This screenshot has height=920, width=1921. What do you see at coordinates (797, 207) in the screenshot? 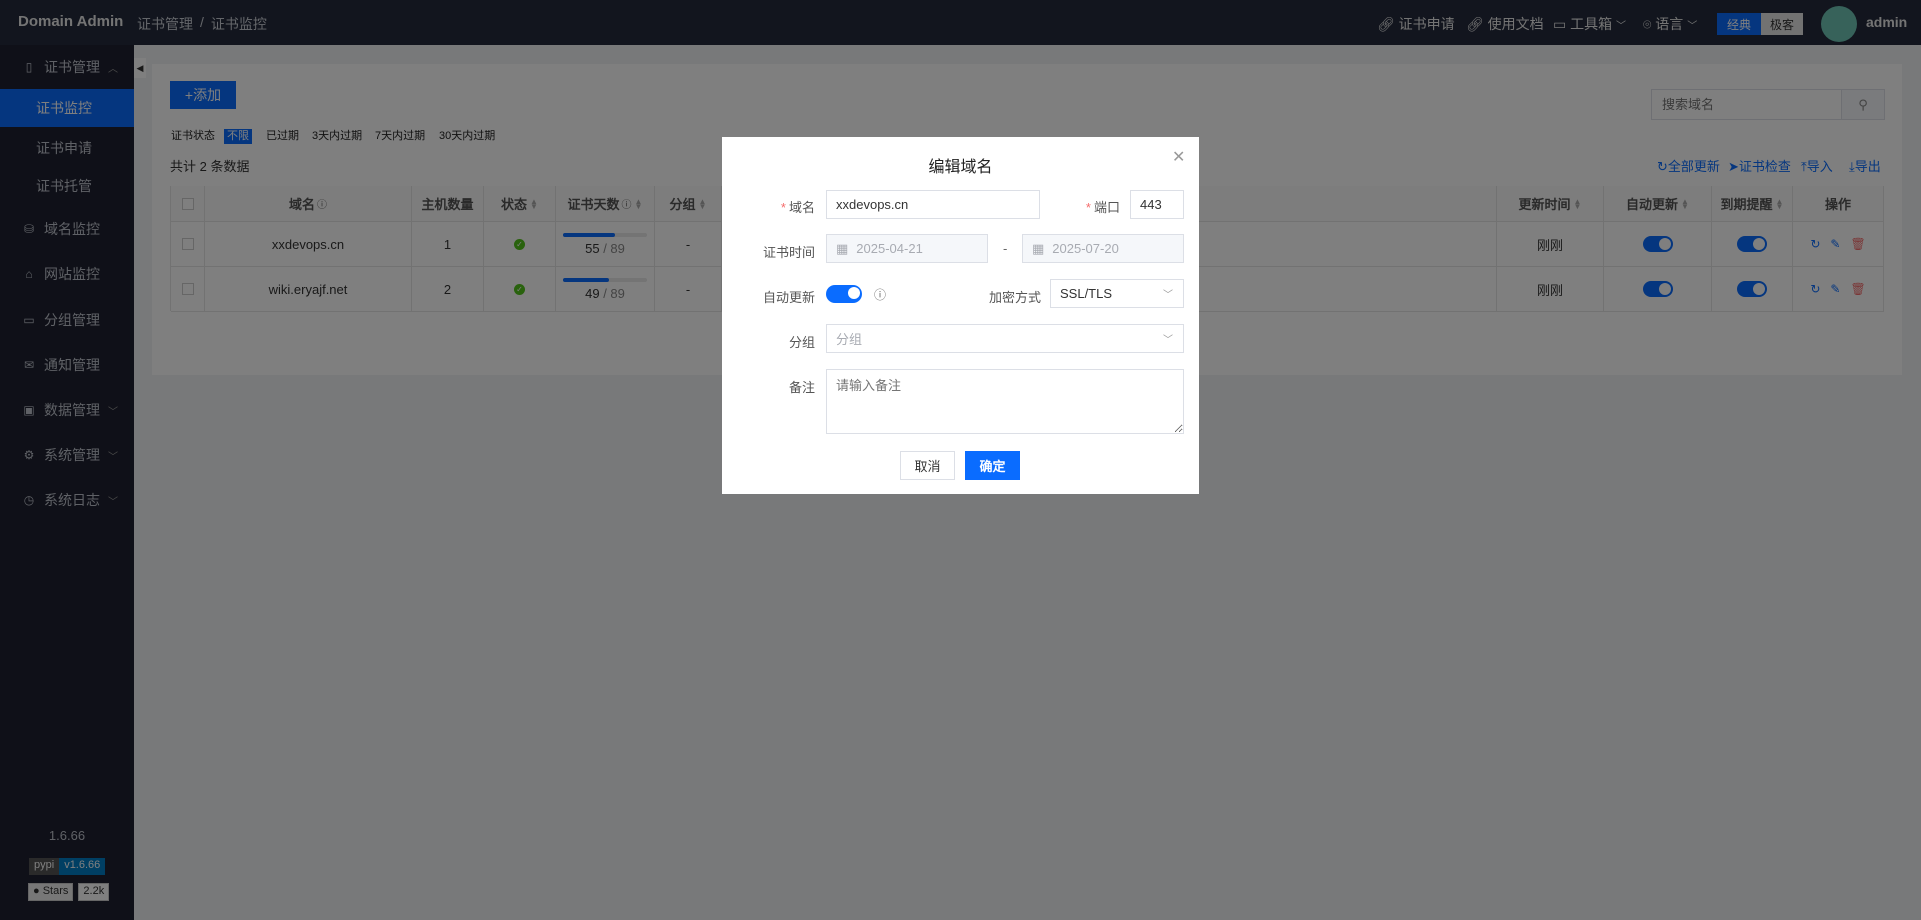
I see `domain-label: * 域名` at bounding box center [797, 207].